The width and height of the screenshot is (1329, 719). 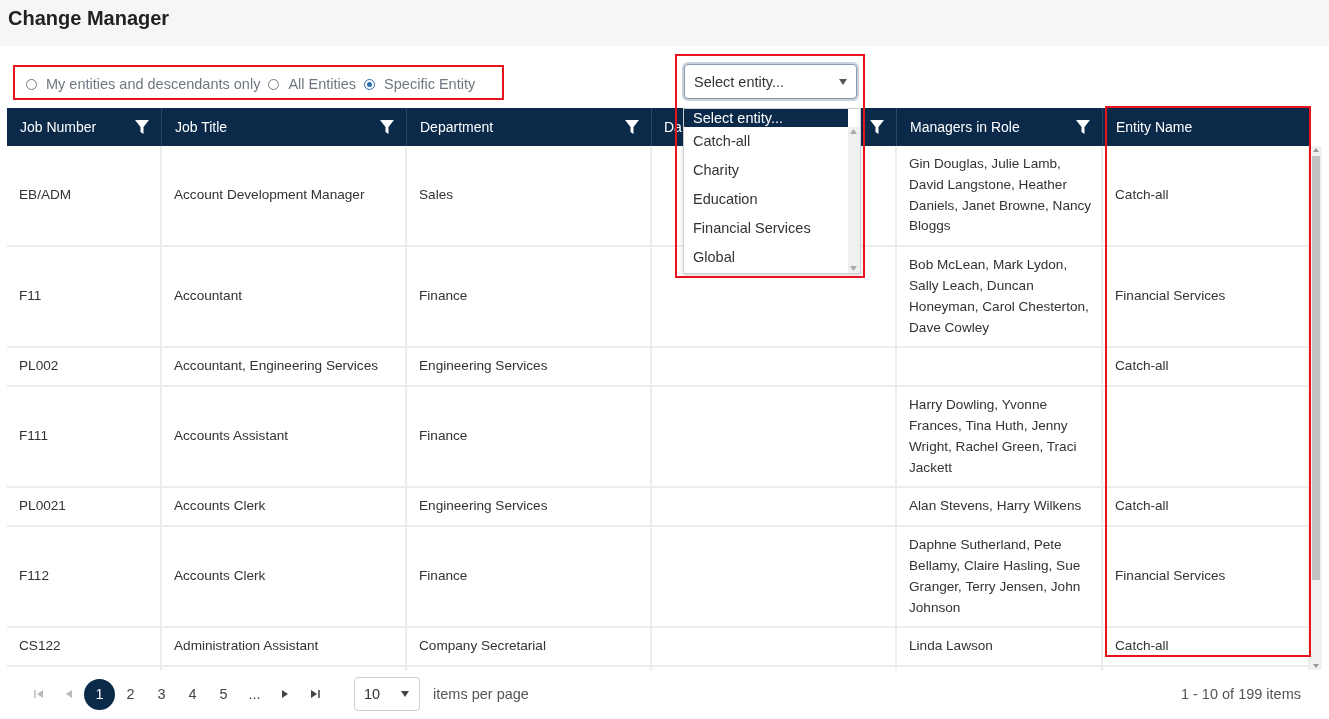 I want to click on table-cell-text: Administration Assistant, so click(x=246, y=646).